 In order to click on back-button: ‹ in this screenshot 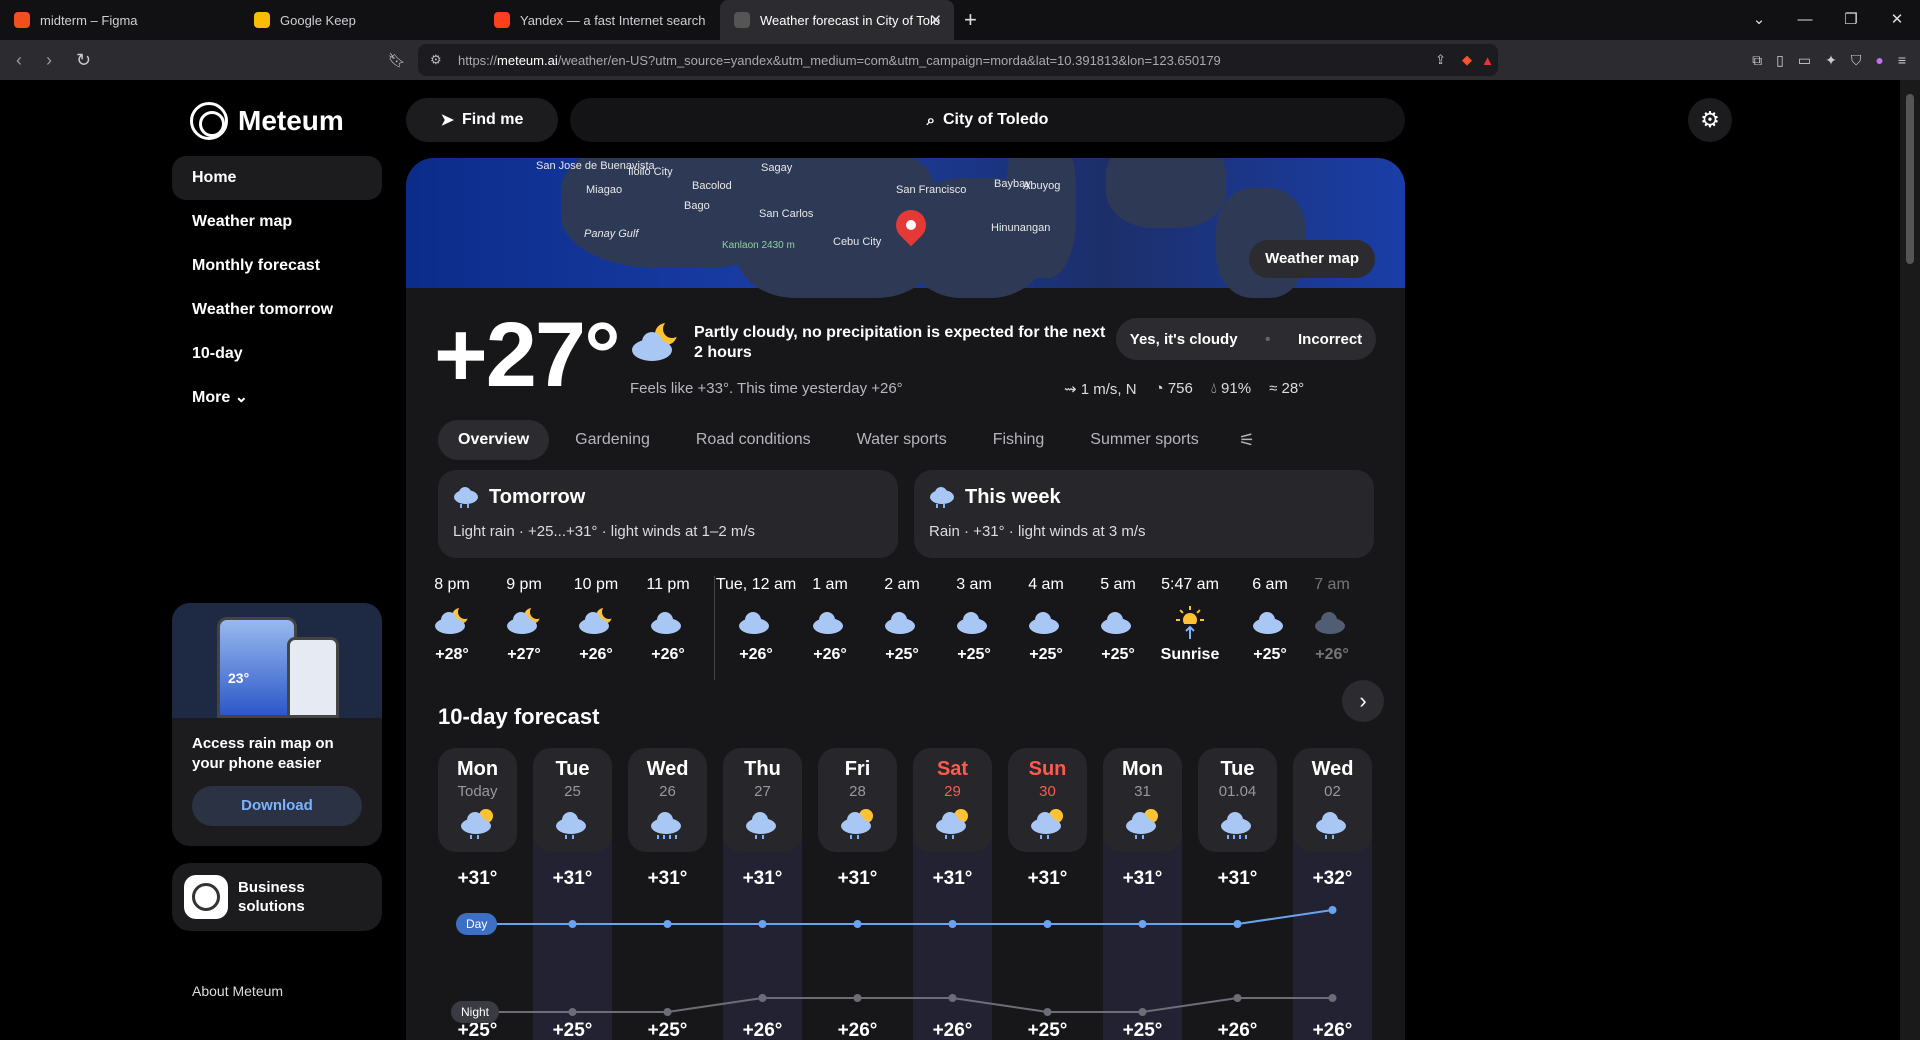, I will do `click(23, 60)`.